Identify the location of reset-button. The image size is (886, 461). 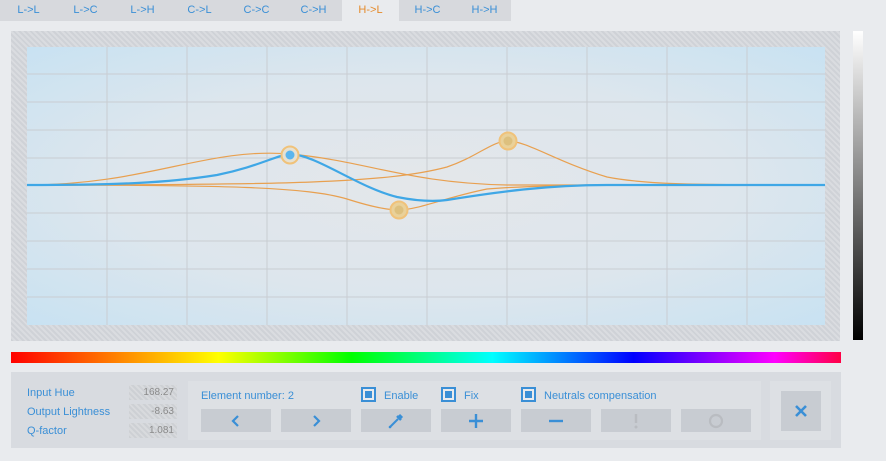
(716, 420).